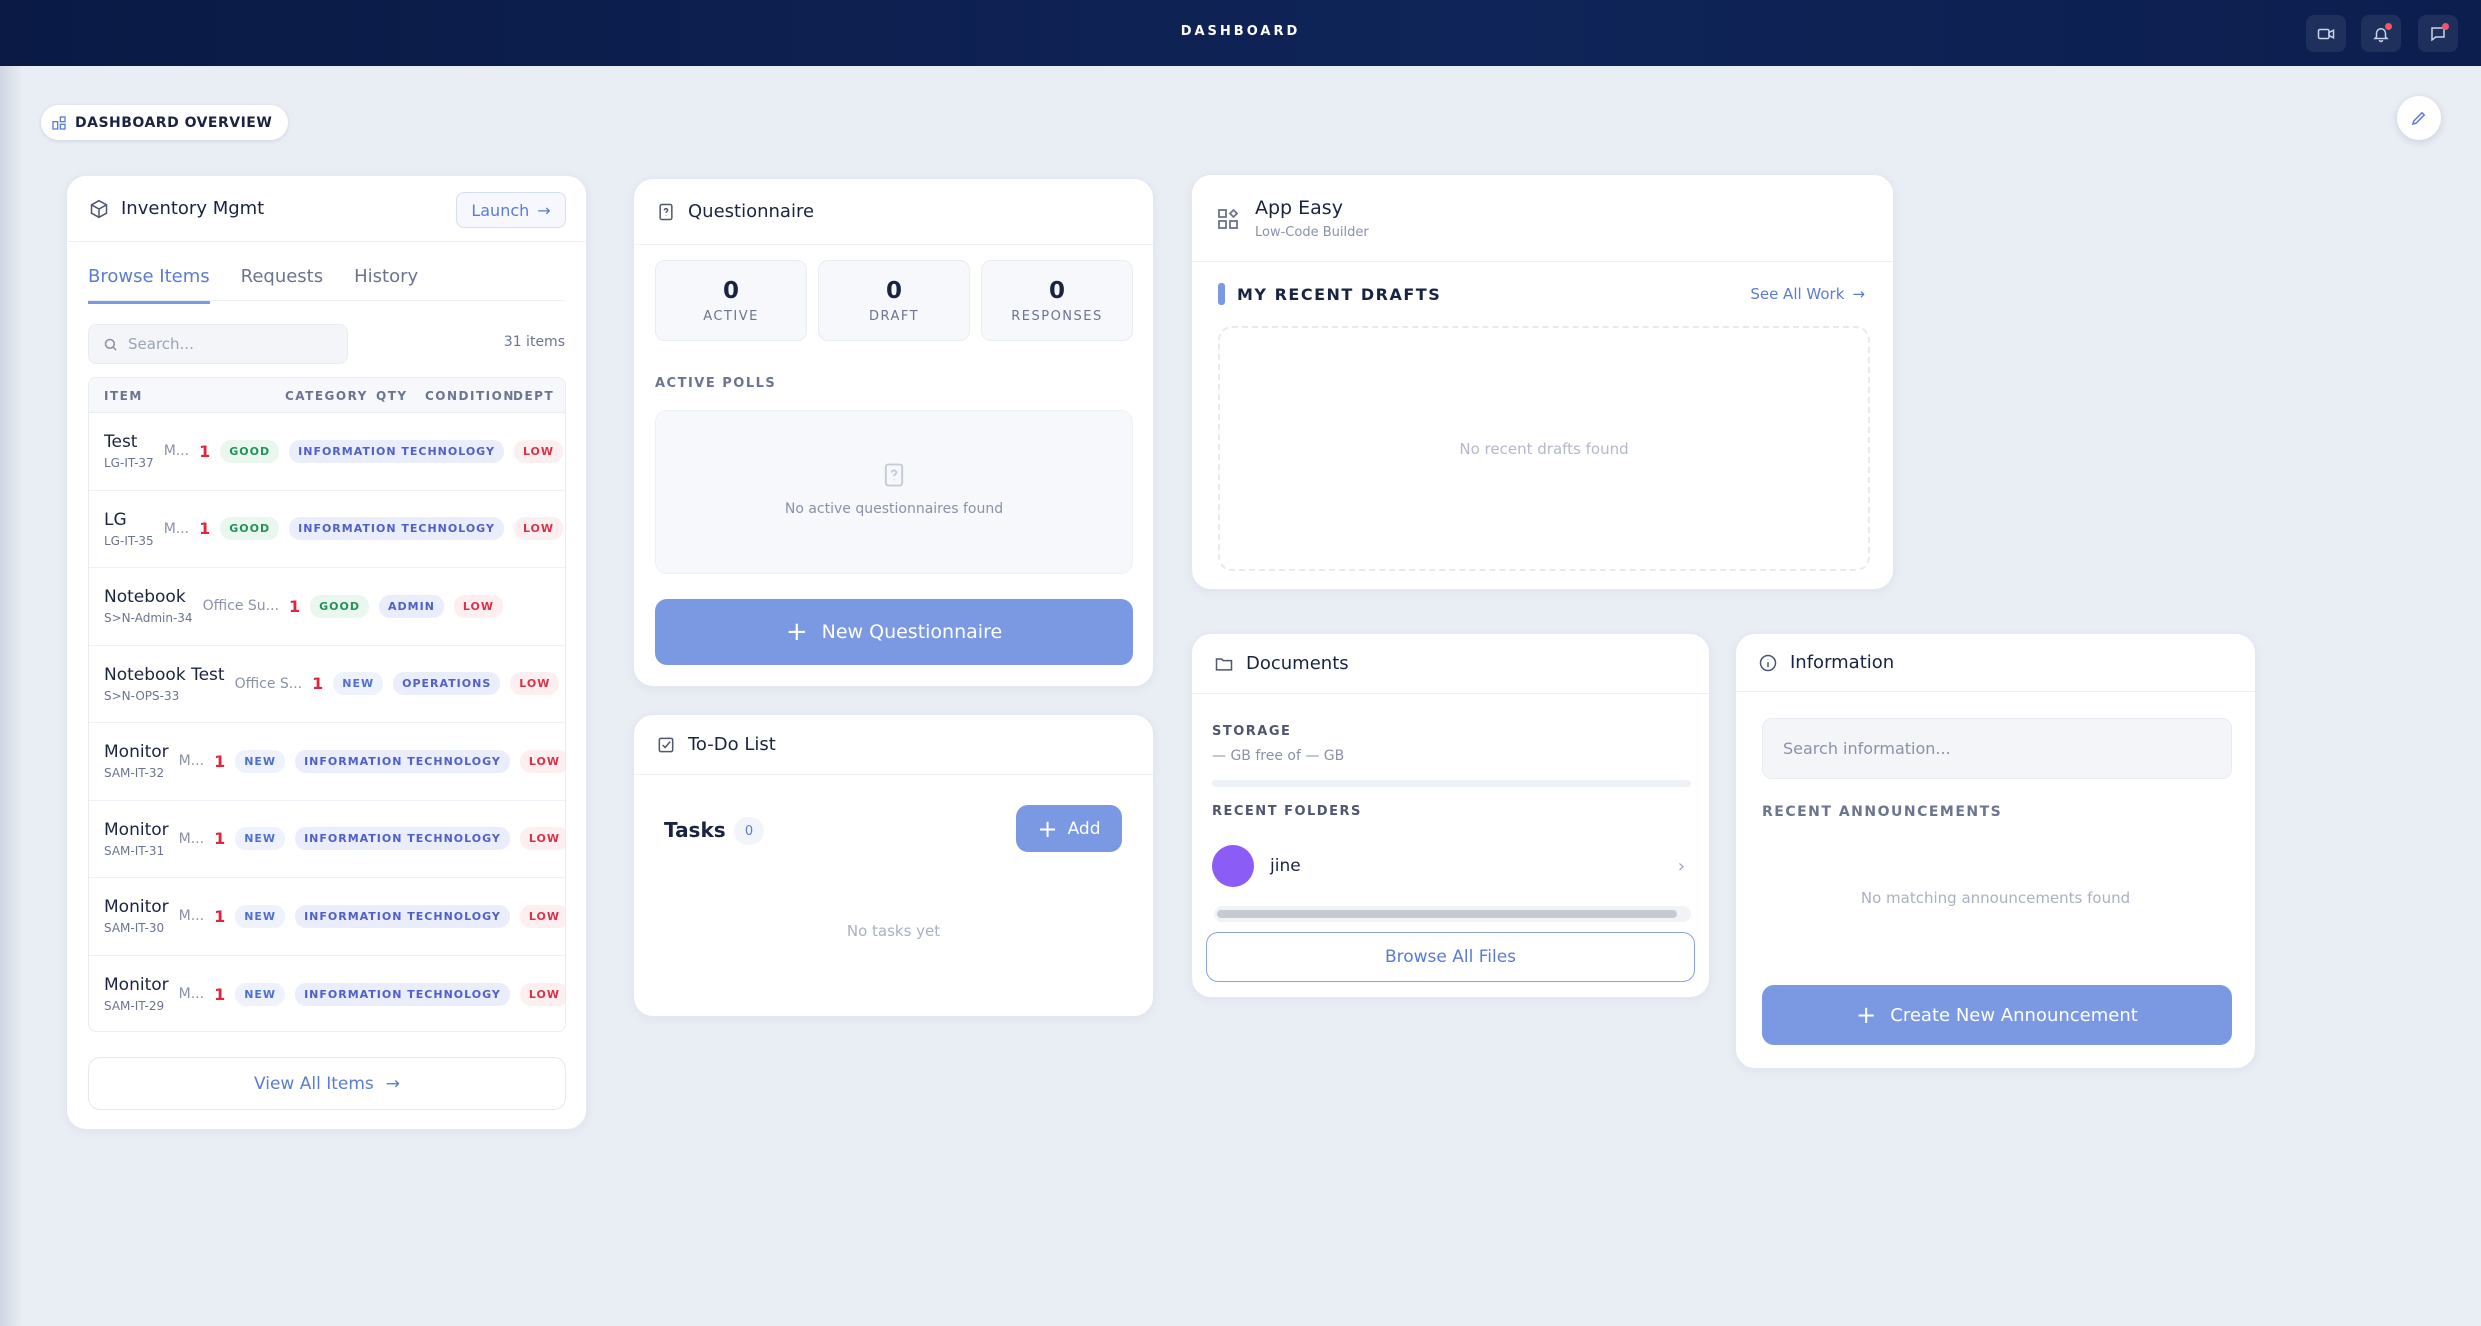  What do you see at coordinates (1285, 866) in the screenshot?
I see `folder-name: jine` at bounding box center [1285, 866].